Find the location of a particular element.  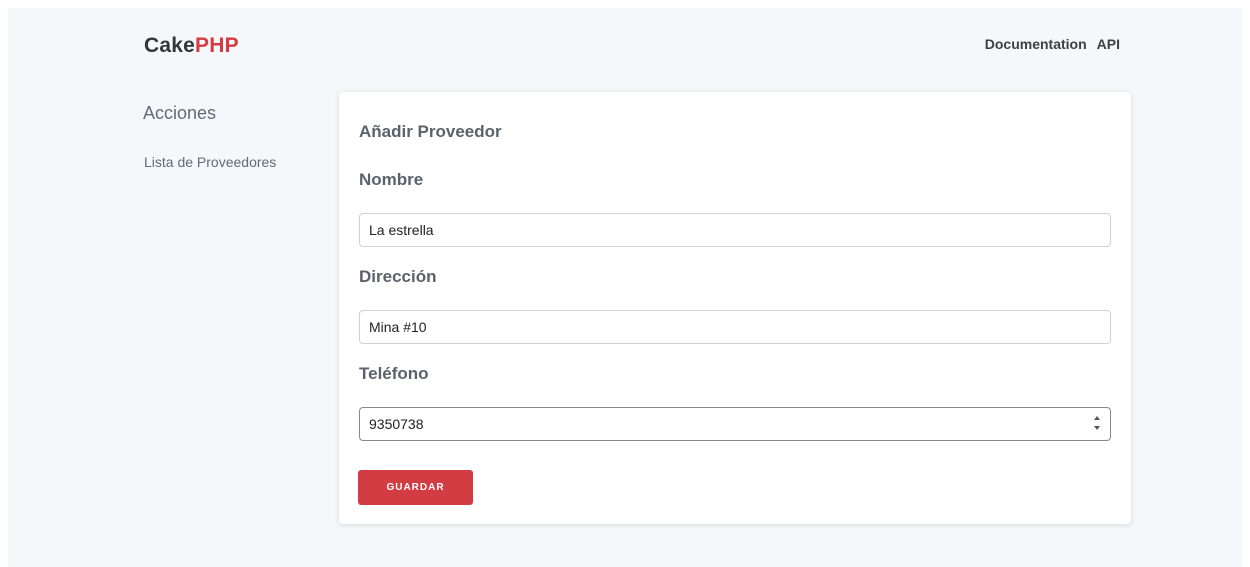

telefono-field is located at coordinates (735, 424).